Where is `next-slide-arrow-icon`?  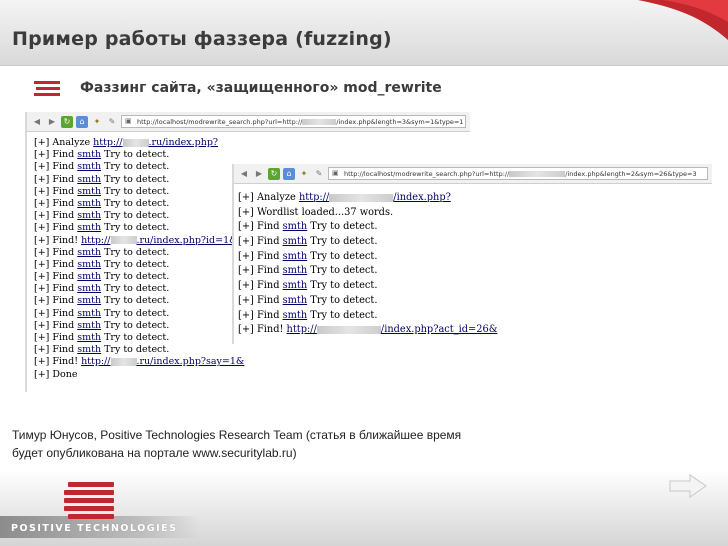
next-slide-arrow-icon is located at coordinates (688, 486).